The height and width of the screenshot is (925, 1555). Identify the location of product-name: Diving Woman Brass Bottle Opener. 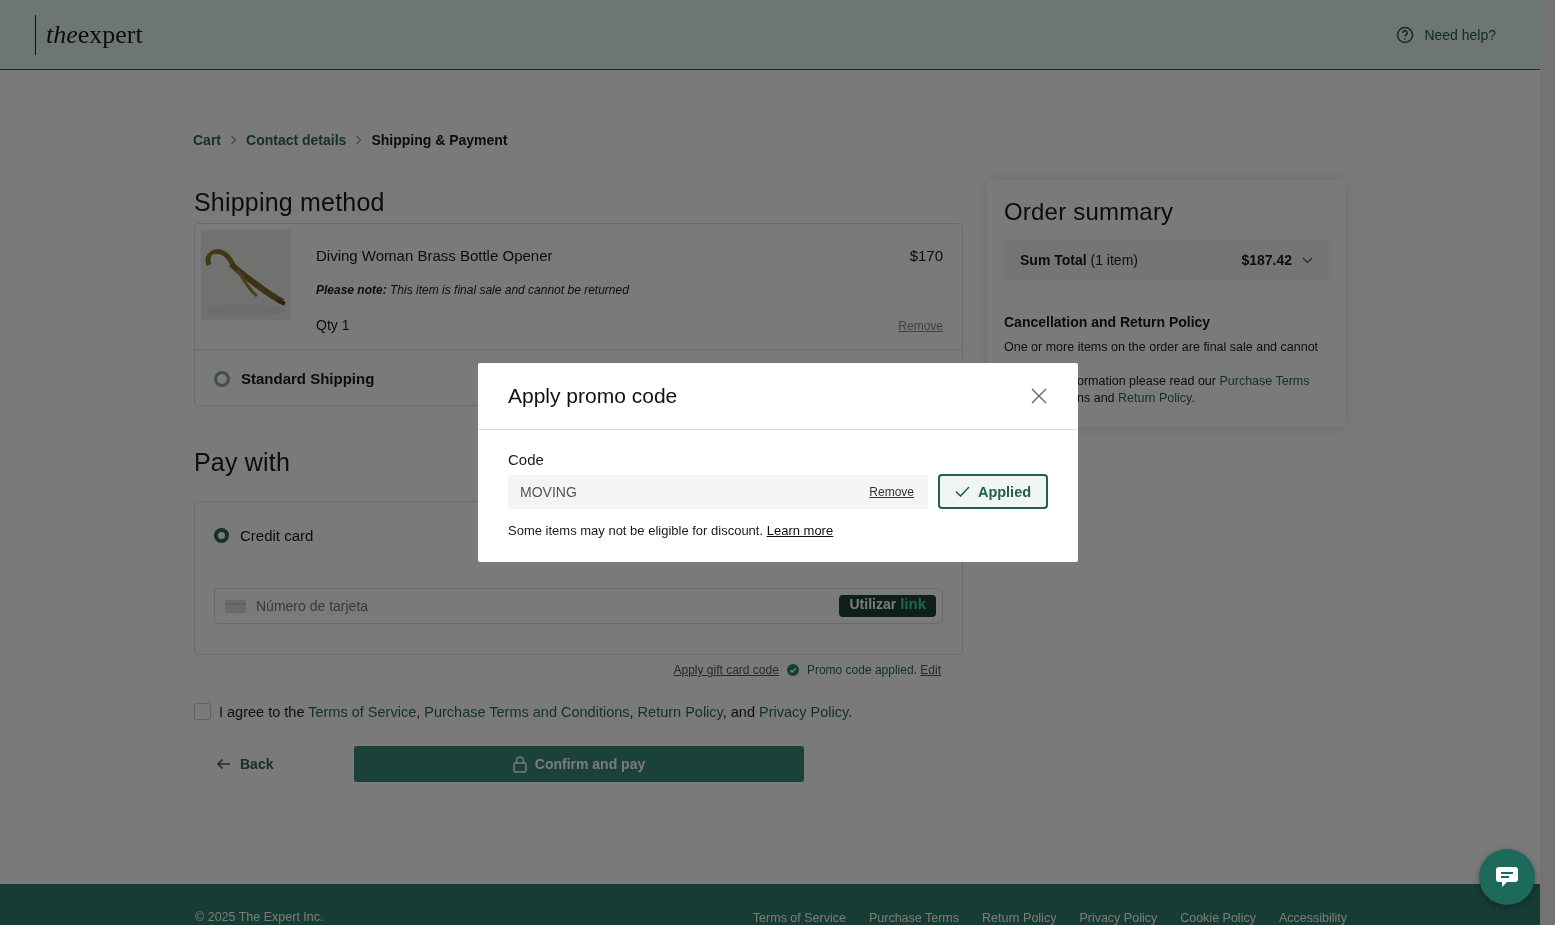
(434, 255).